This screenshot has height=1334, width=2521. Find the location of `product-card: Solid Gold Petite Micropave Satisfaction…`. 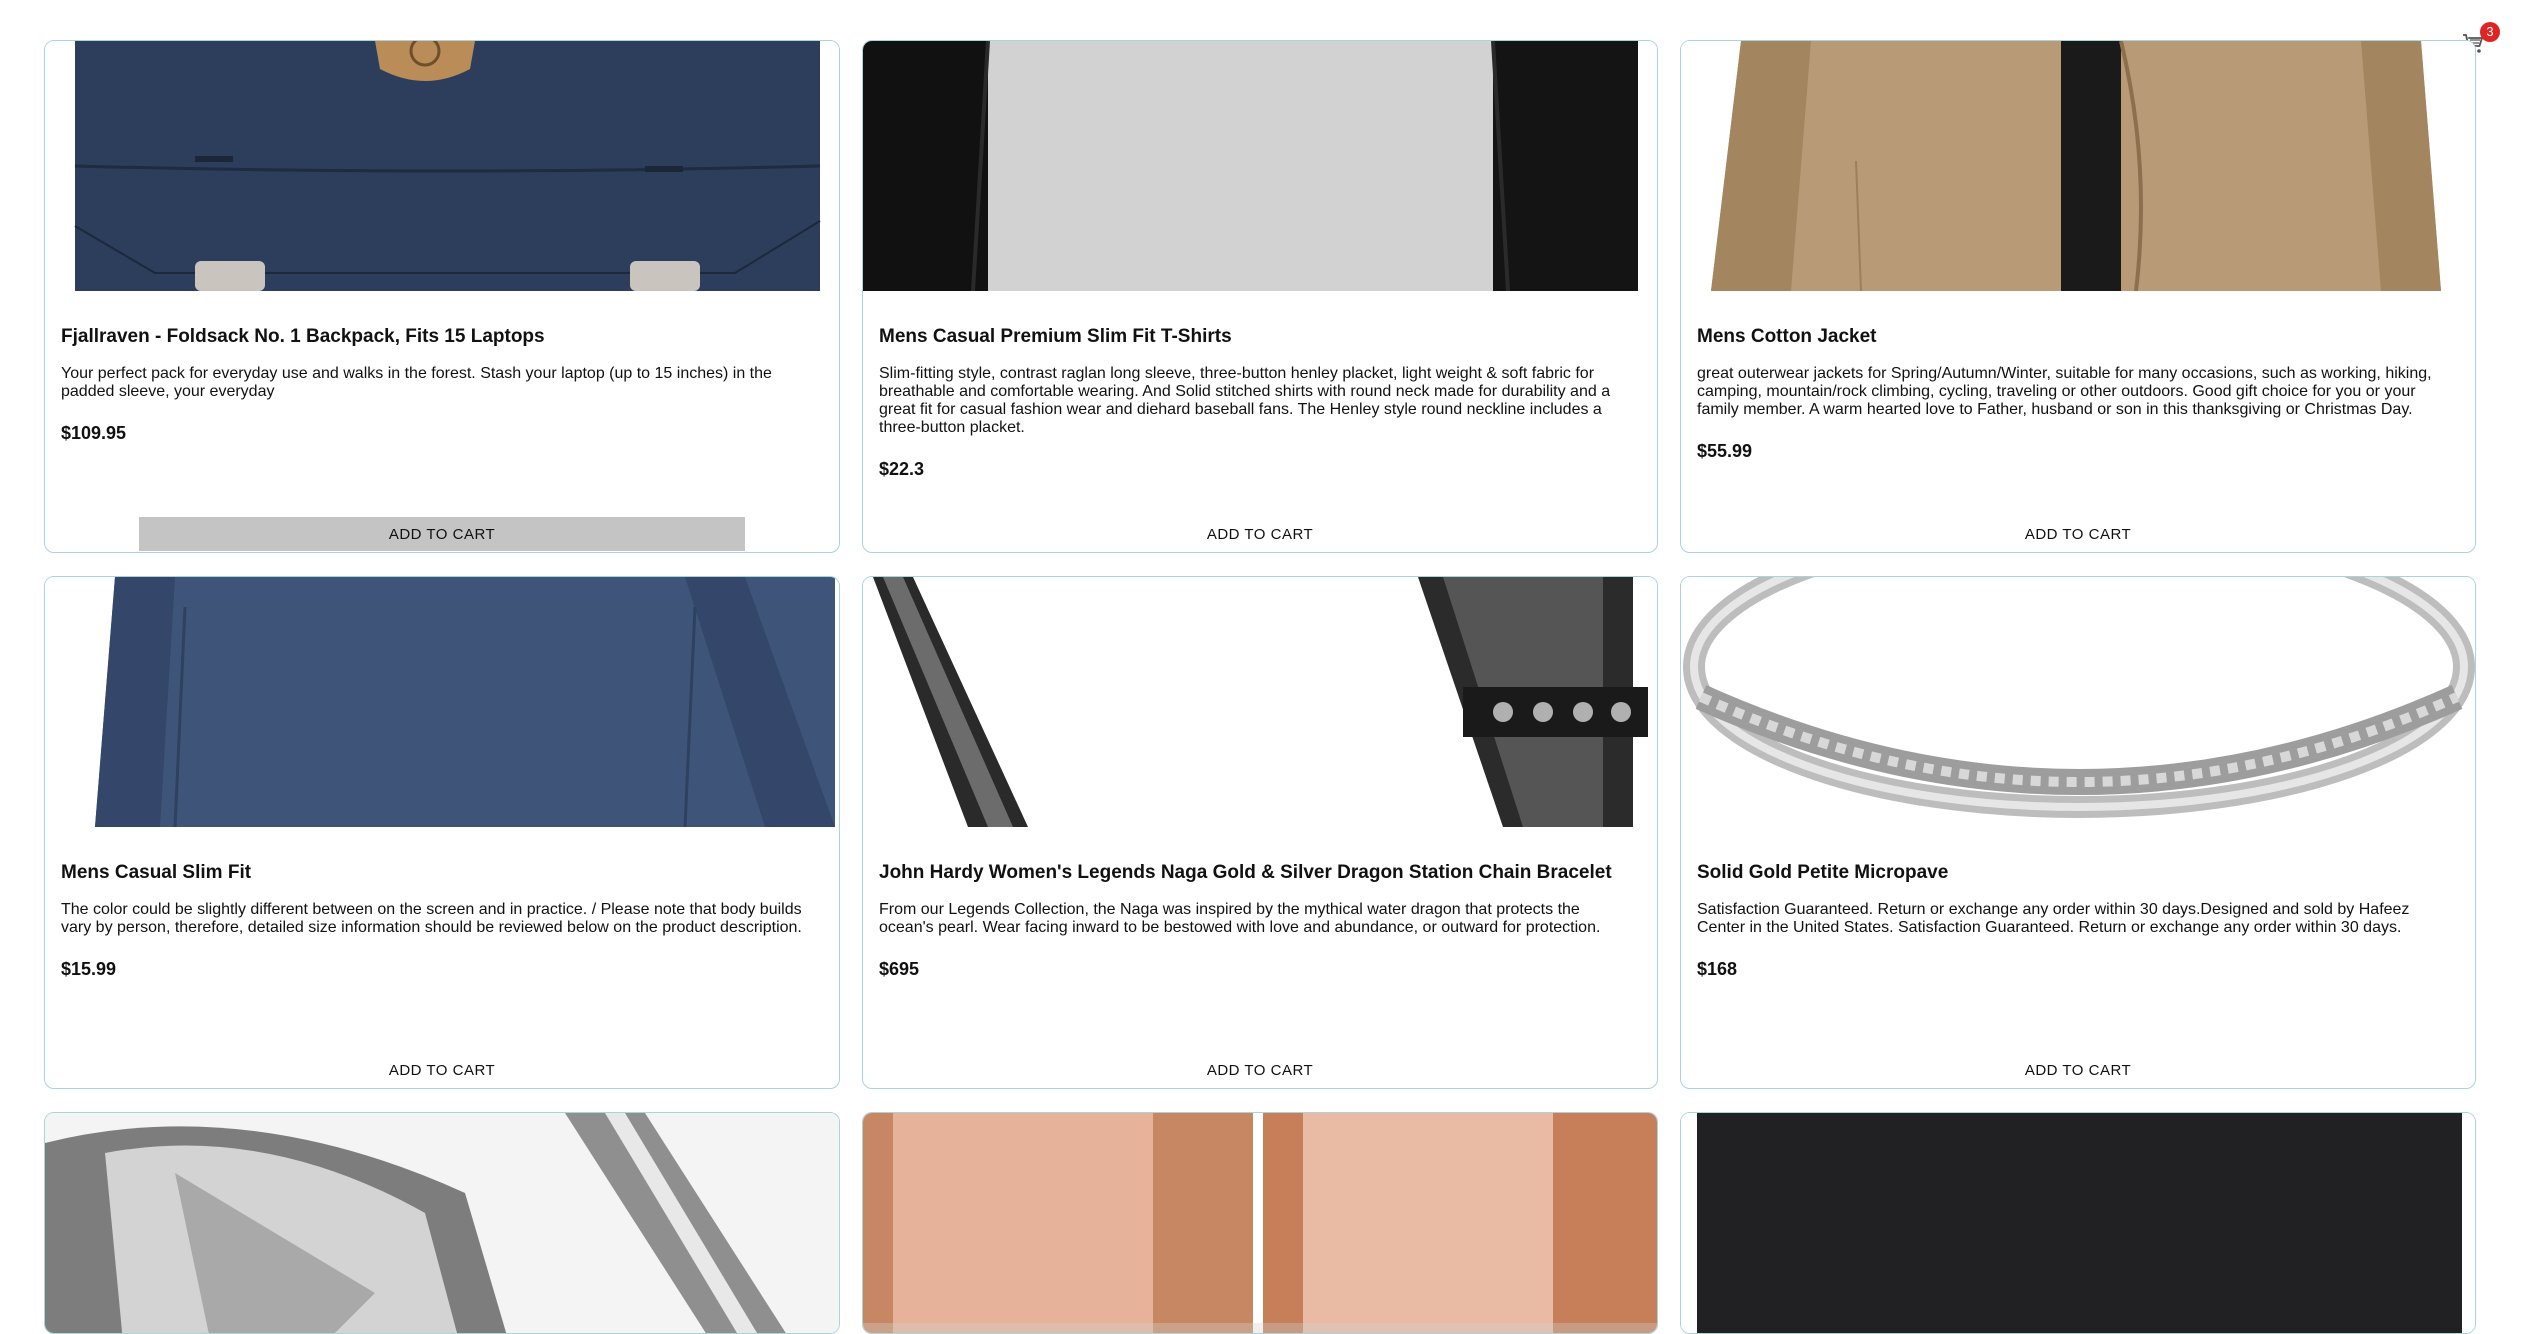

product-card: Solid Gold Petite Micropave Satisfaction… is located at coordinates (2078, 832).